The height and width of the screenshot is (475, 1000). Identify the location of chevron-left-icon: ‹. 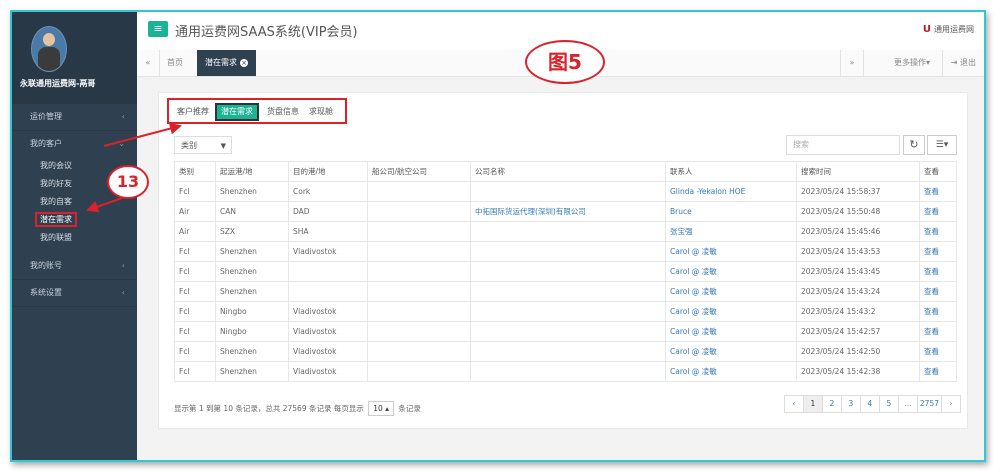
(123, 292).